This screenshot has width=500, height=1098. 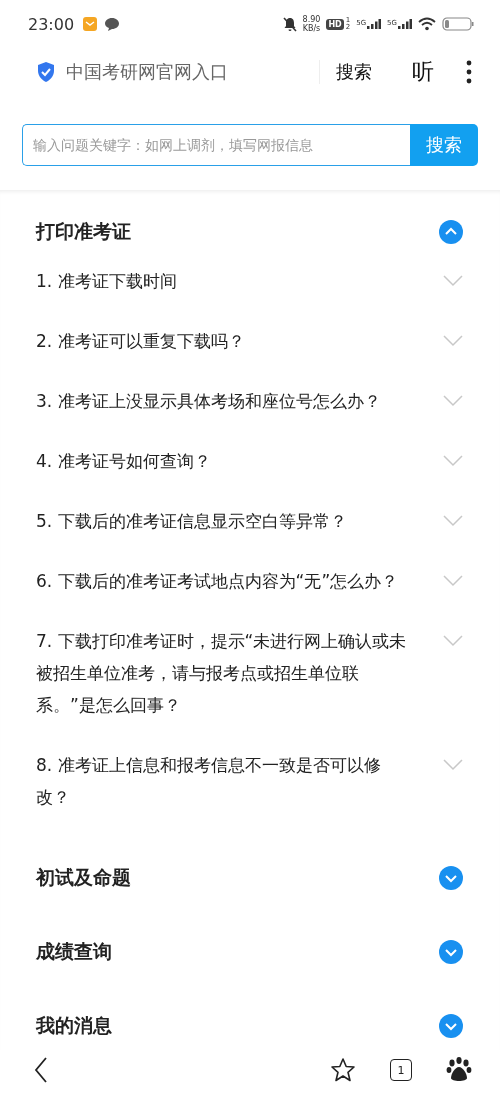 I want to click on question-link: 3. 准考证上没显示具体考场和座位号怎么办？, so click(x=208, y=401).